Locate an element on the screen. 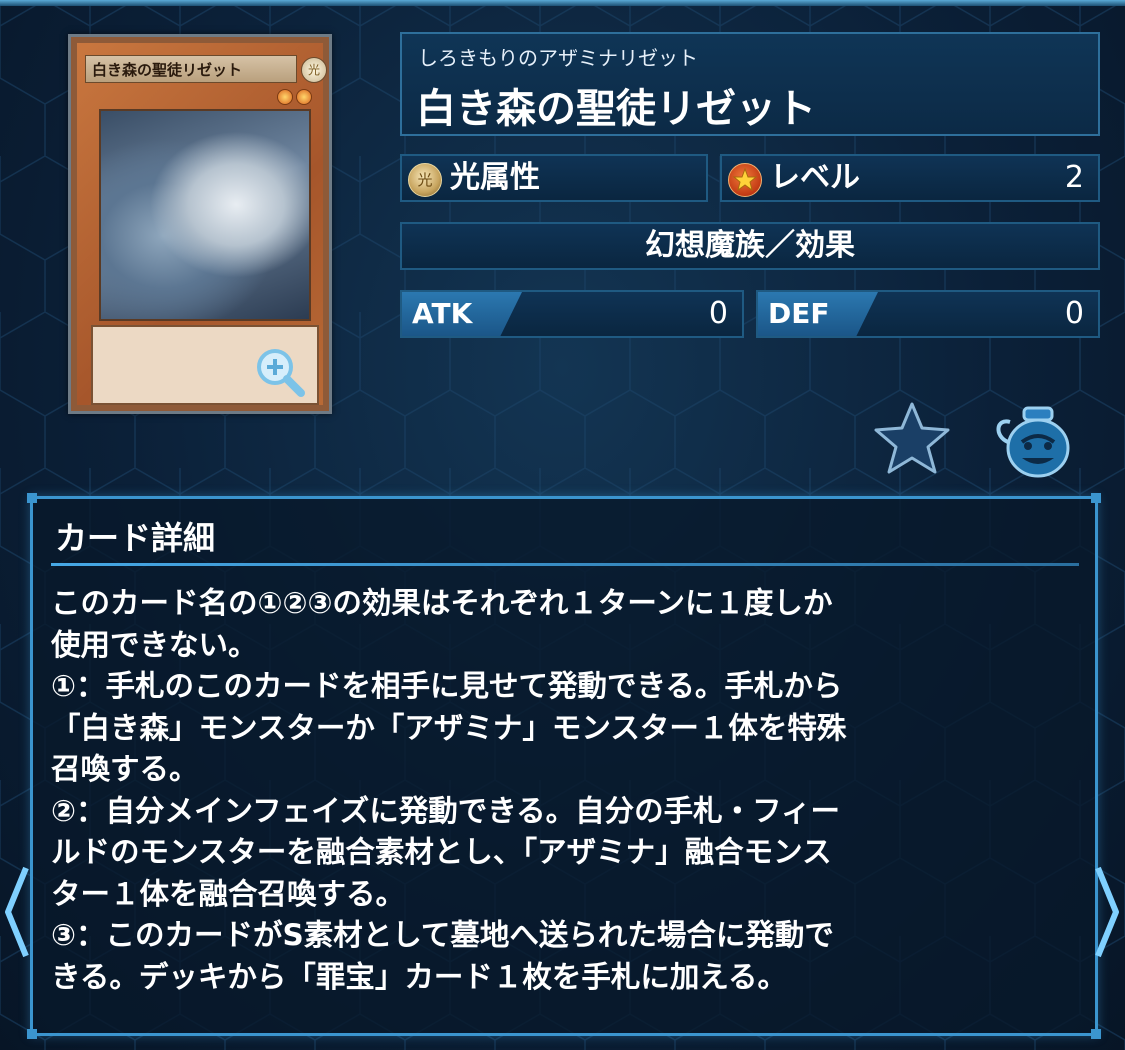 The width and height of the screenshot is (1125, 1050). level-value: 2 is located at coordinates (1074, 177).